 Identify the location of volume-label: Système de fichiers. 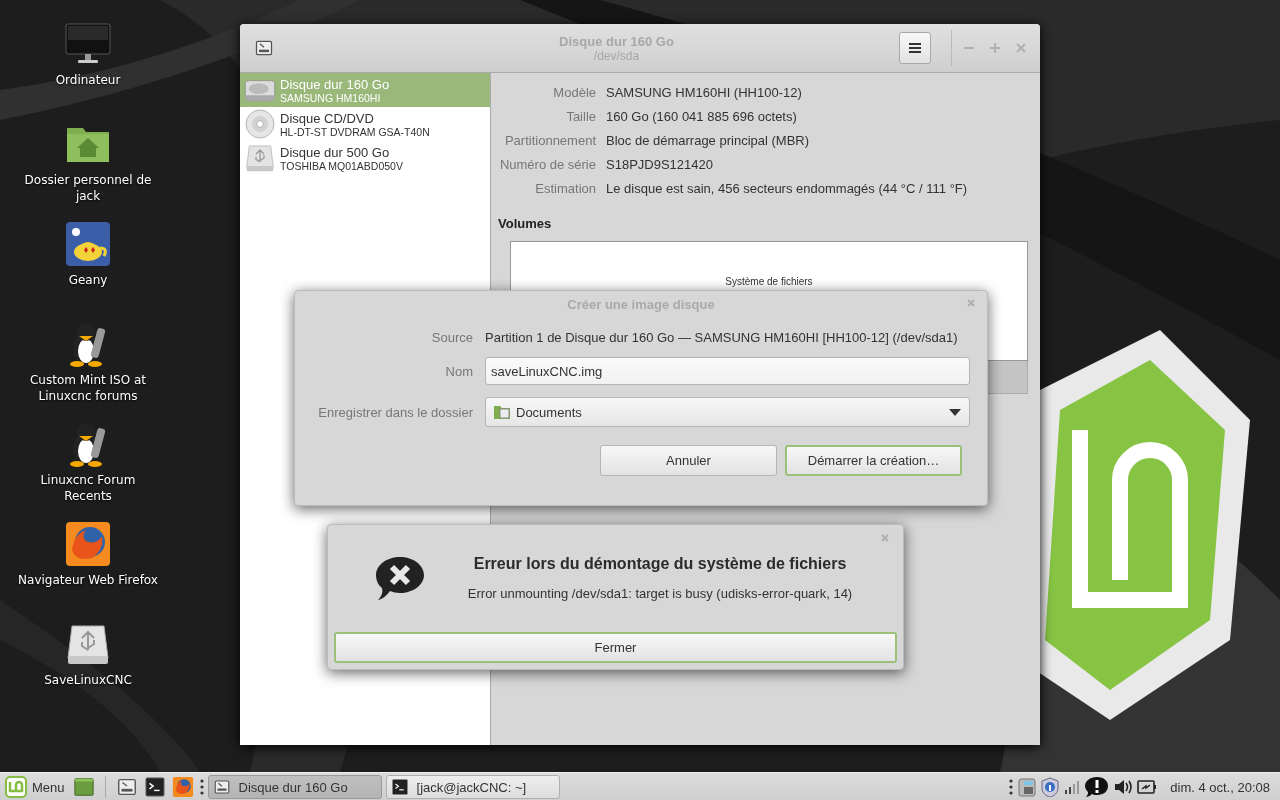
(769, 282).